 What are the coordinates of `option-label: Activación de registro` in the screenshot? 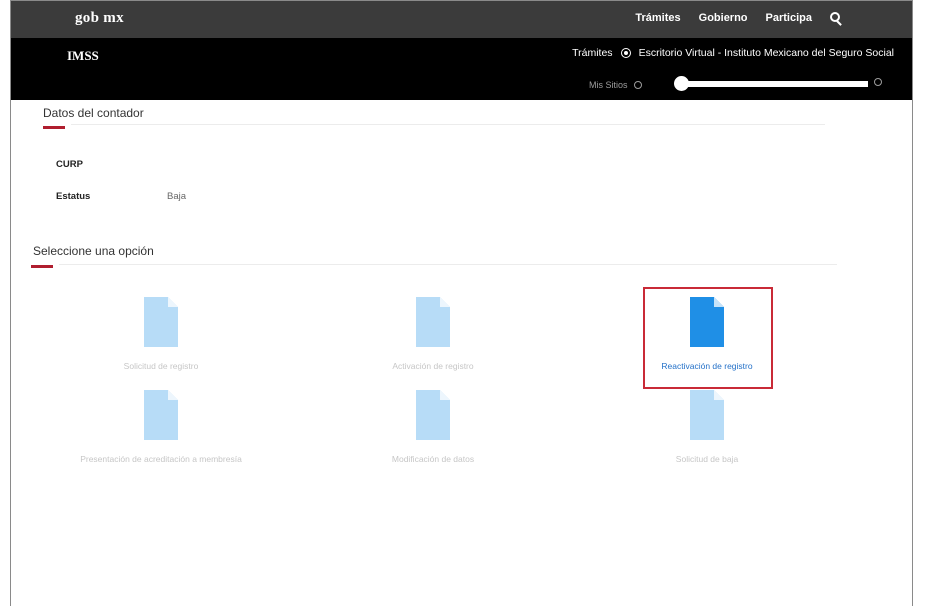 It's located at (433, 366).